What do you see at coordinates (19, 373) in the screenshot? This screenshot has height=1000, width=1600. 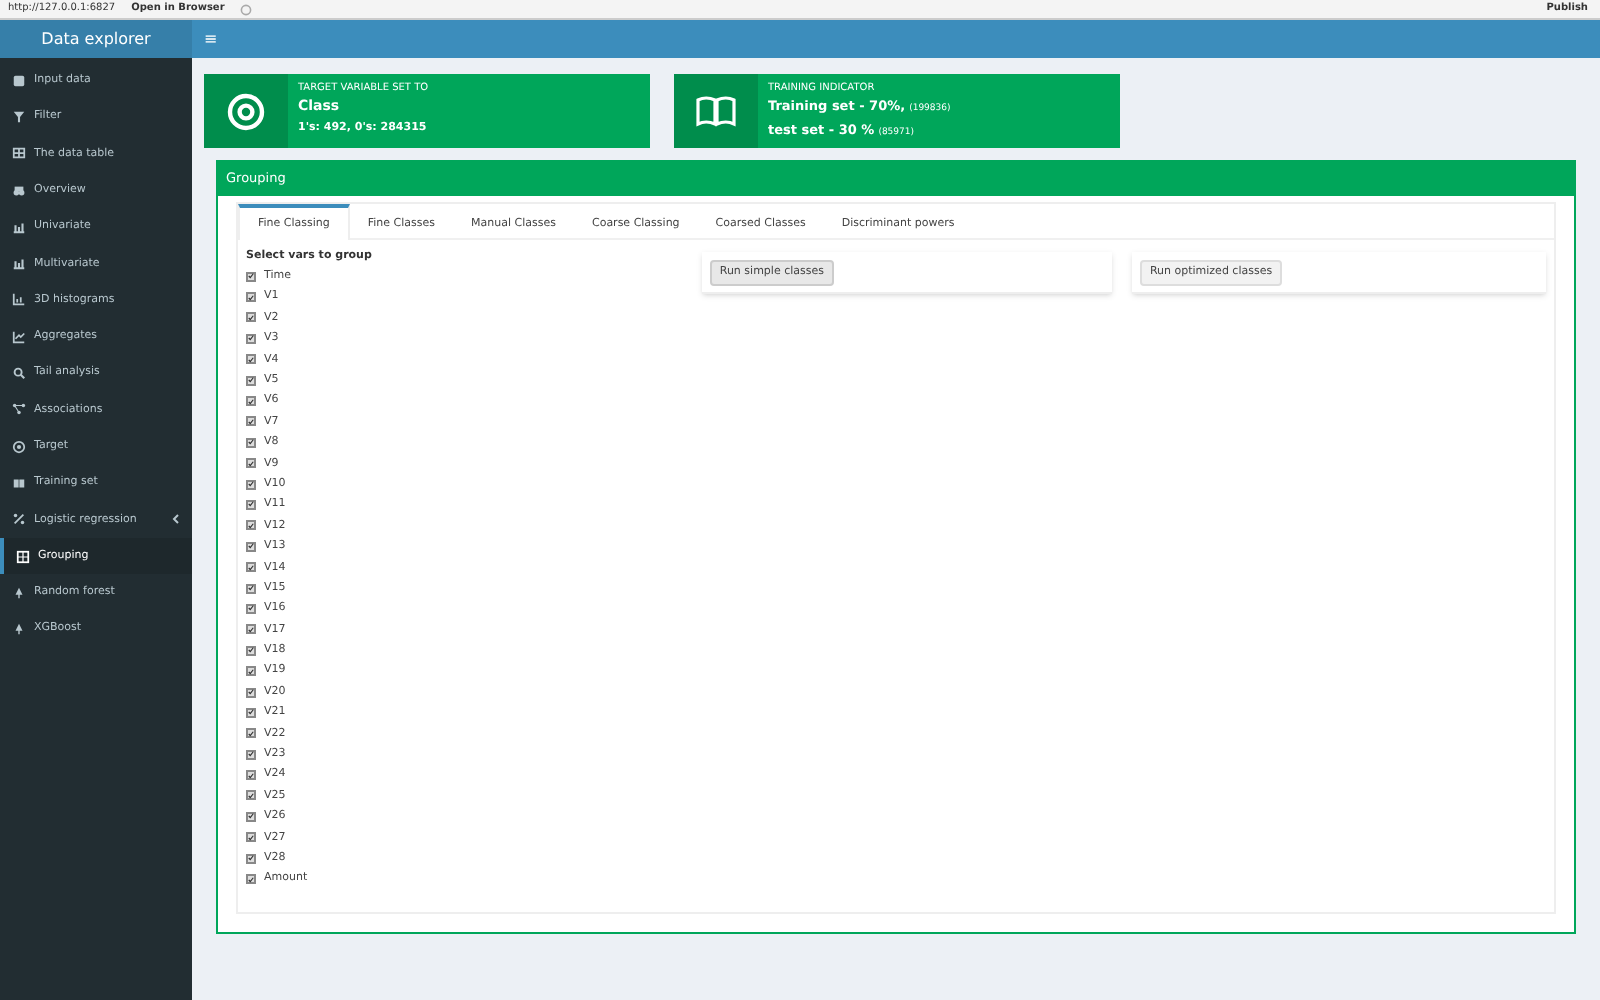 I see `search-icon` at bounding box center [19, 373].